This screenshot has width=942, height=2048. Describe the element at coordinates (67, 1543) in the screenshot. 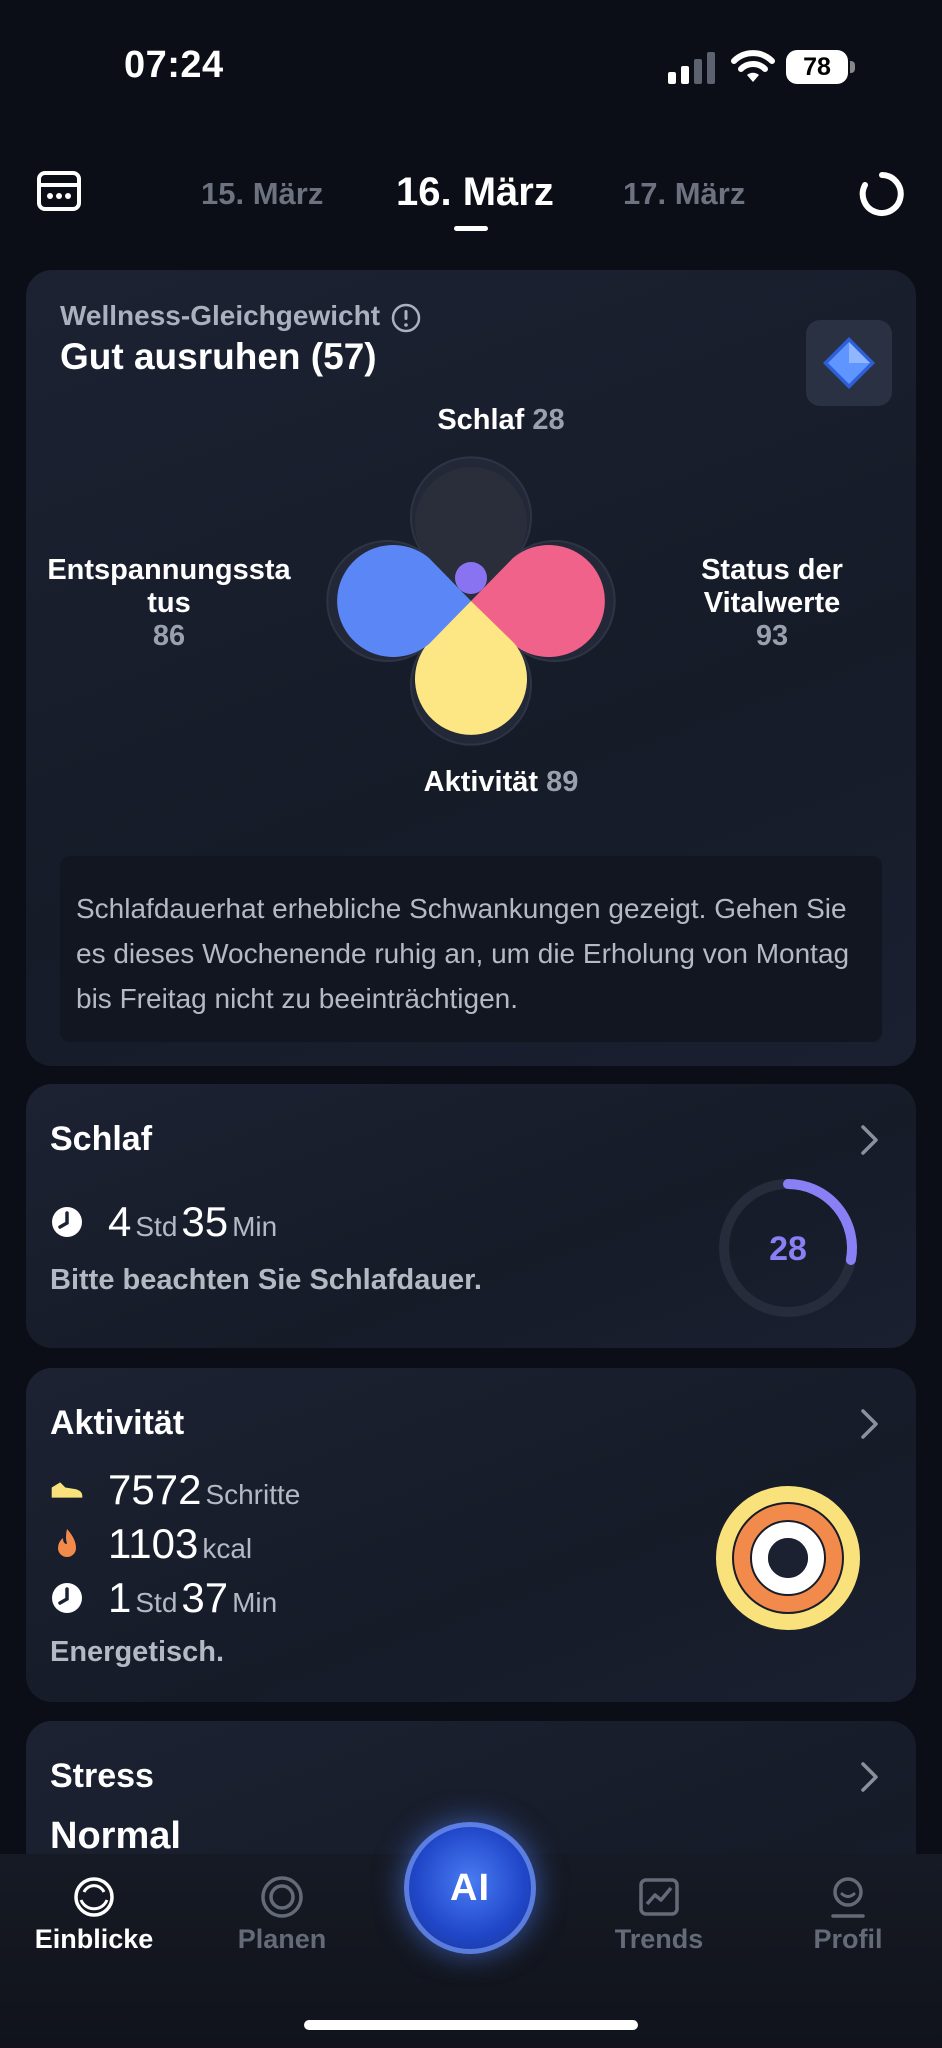

I see `flame-icon` at that location.